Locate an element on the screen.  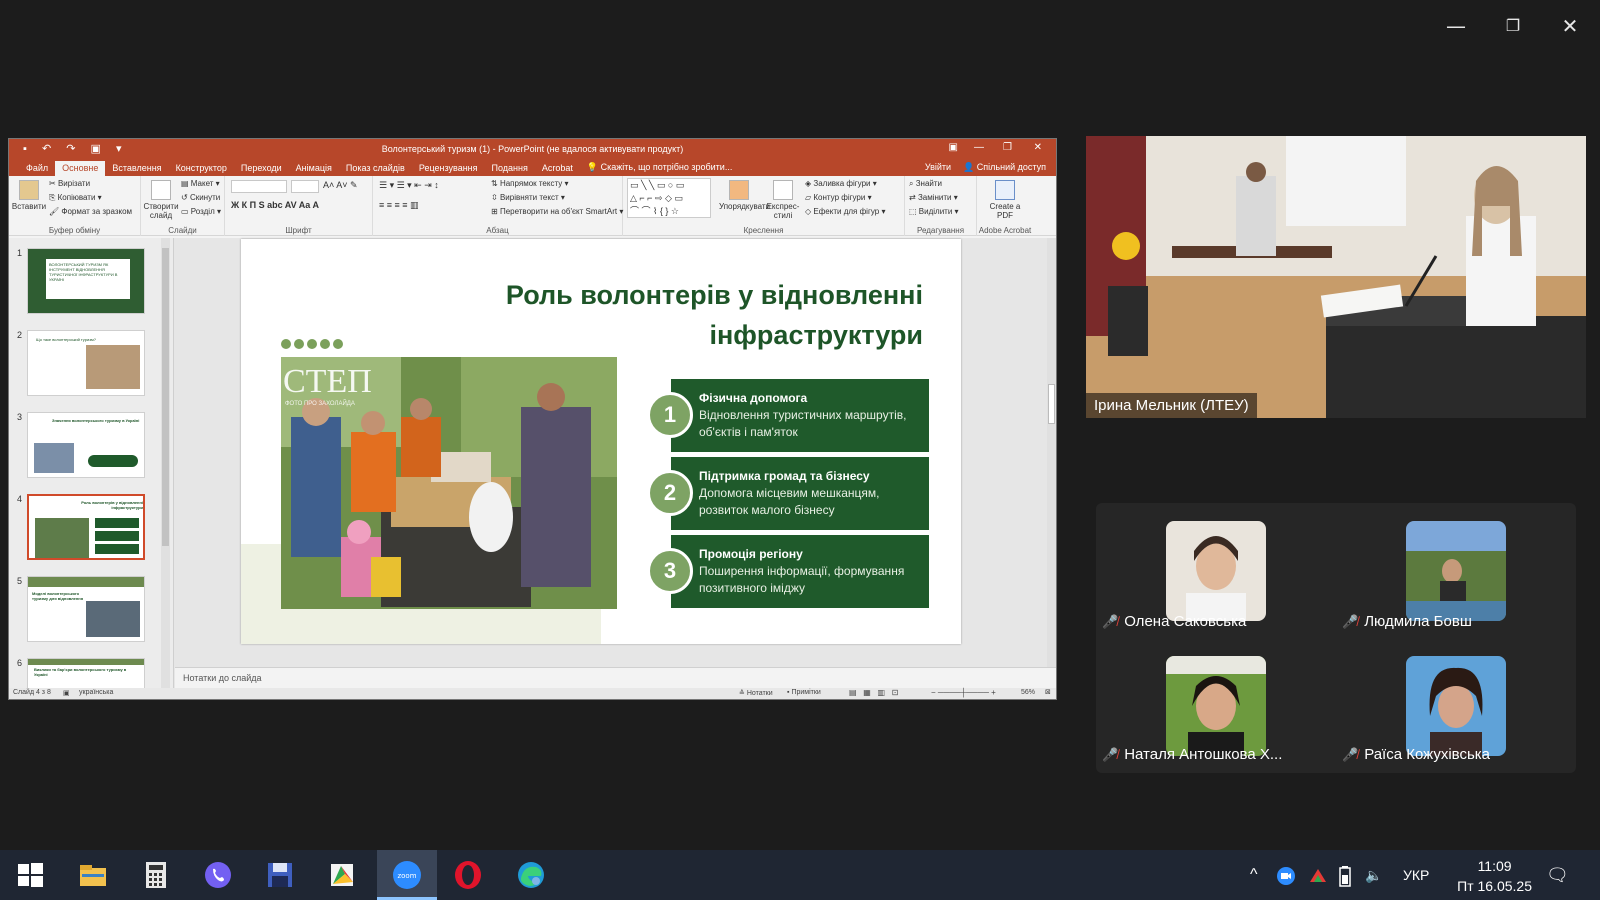
save-disk-icon is located at coordinates (280, 875).